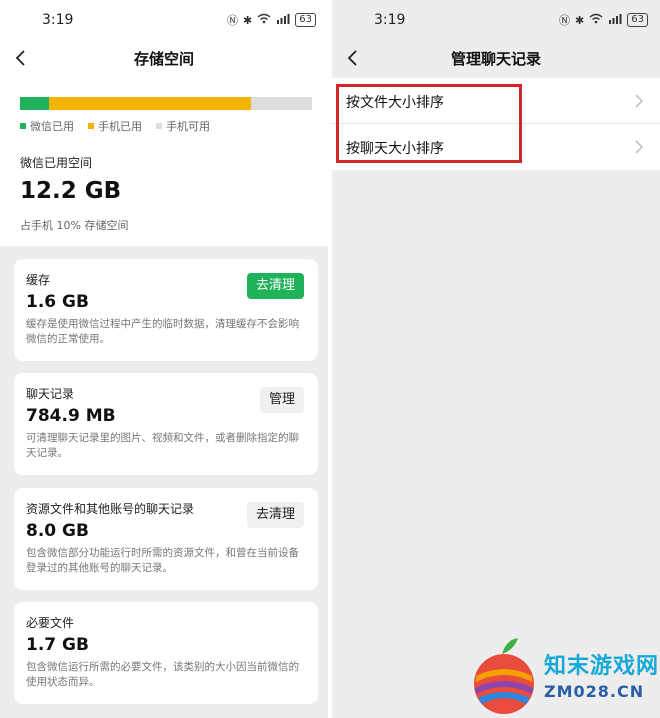 Image resolution: width=660 pixels, height=718 pixels. What do you see at coordinates (602, 666) in the screenshot?
I see `watermark-name: 知末游戏网` at bounding box center [602, 666].